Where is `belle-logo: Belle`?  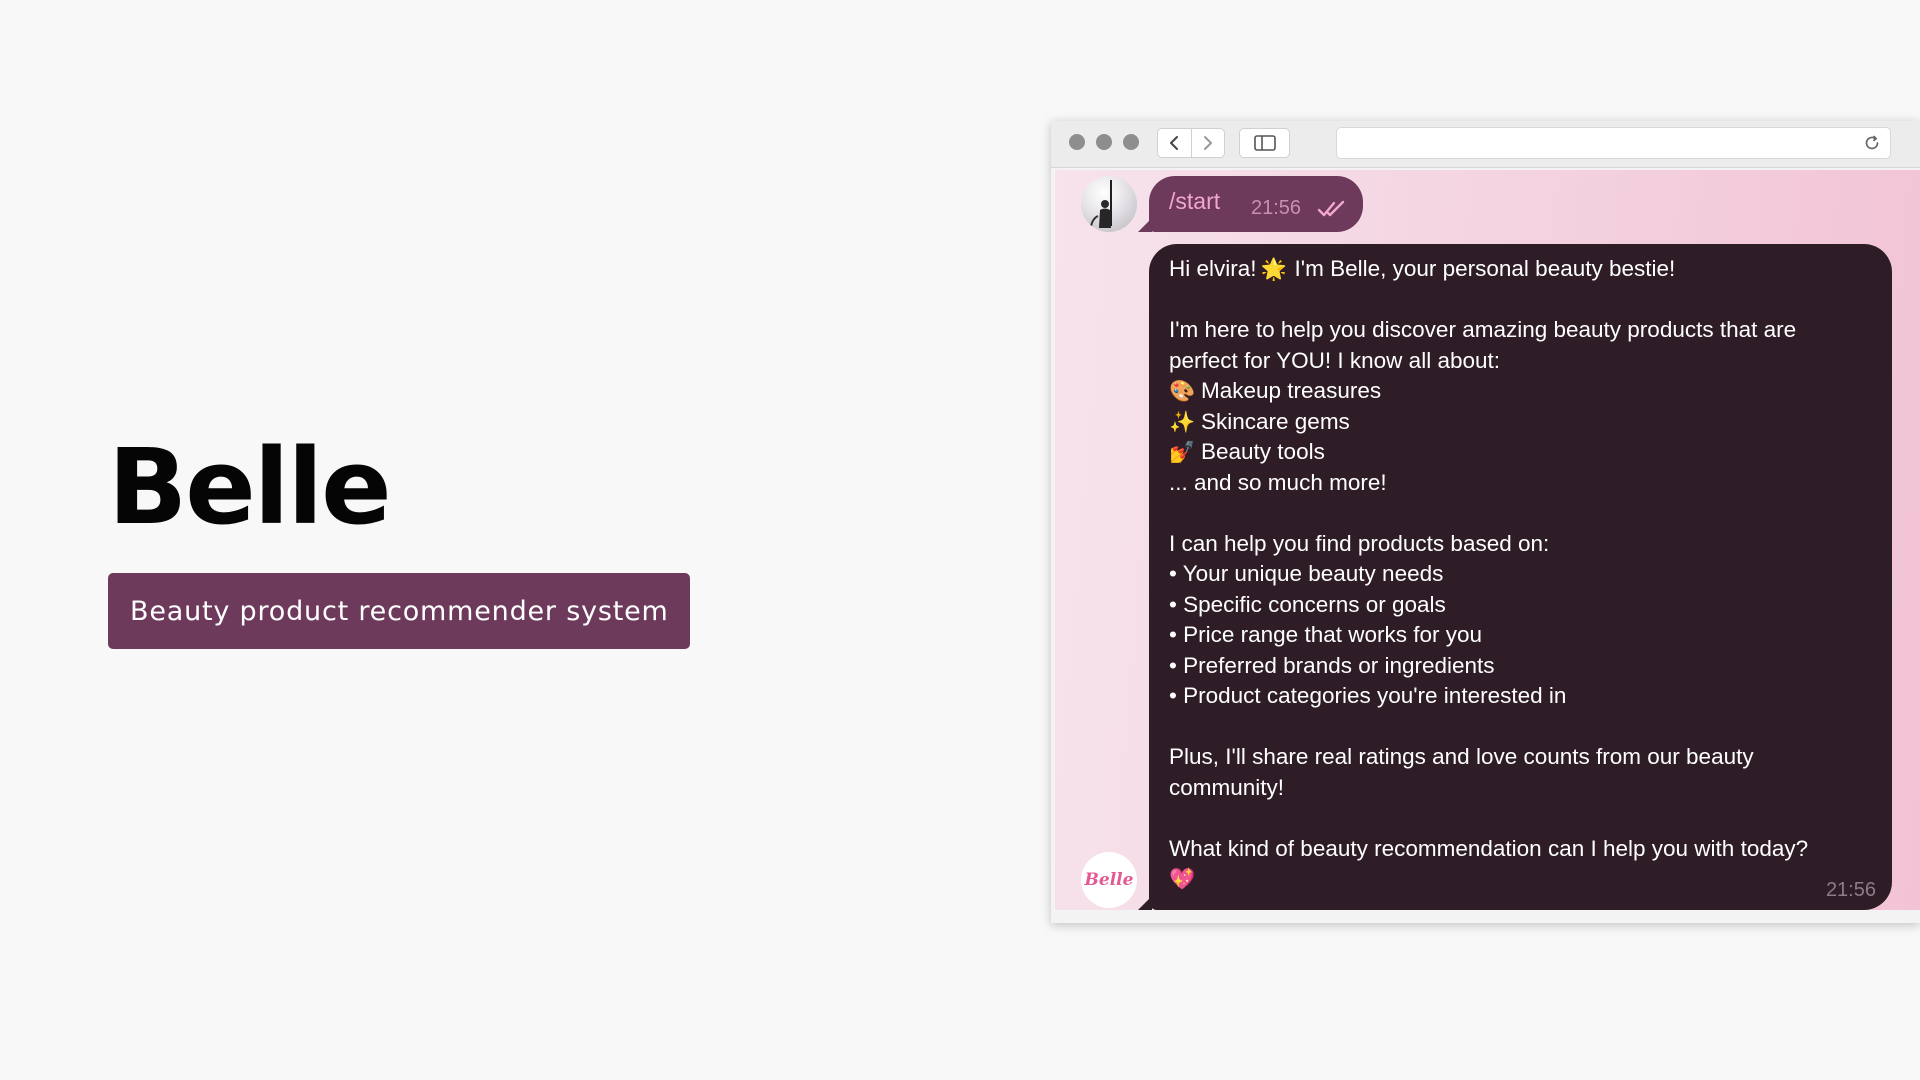 belle-logo: Belle is located at coordinates (1109, 880).